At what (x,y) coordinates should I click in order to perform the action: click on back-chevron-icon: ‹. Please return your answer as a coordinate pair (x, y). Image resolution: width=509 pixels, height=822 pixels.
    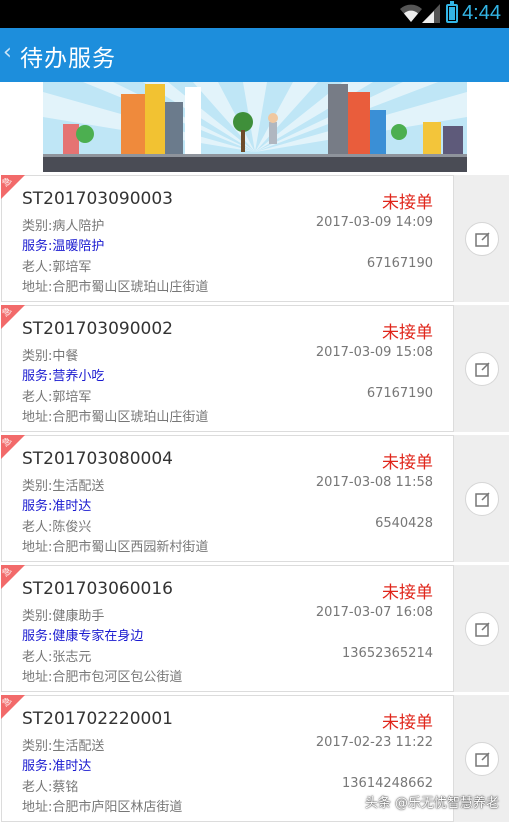
    Looking at the image, I should click on (7, 52).